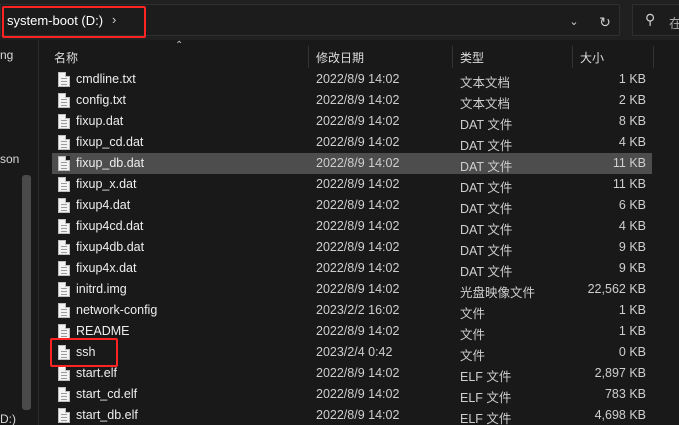 The width and height of the screenshot is (679, 425). What do you see at coordinates (110, 247) in the screenshot?
I see `file-name: fixup4db.dat` at bounding box center [110, 247].